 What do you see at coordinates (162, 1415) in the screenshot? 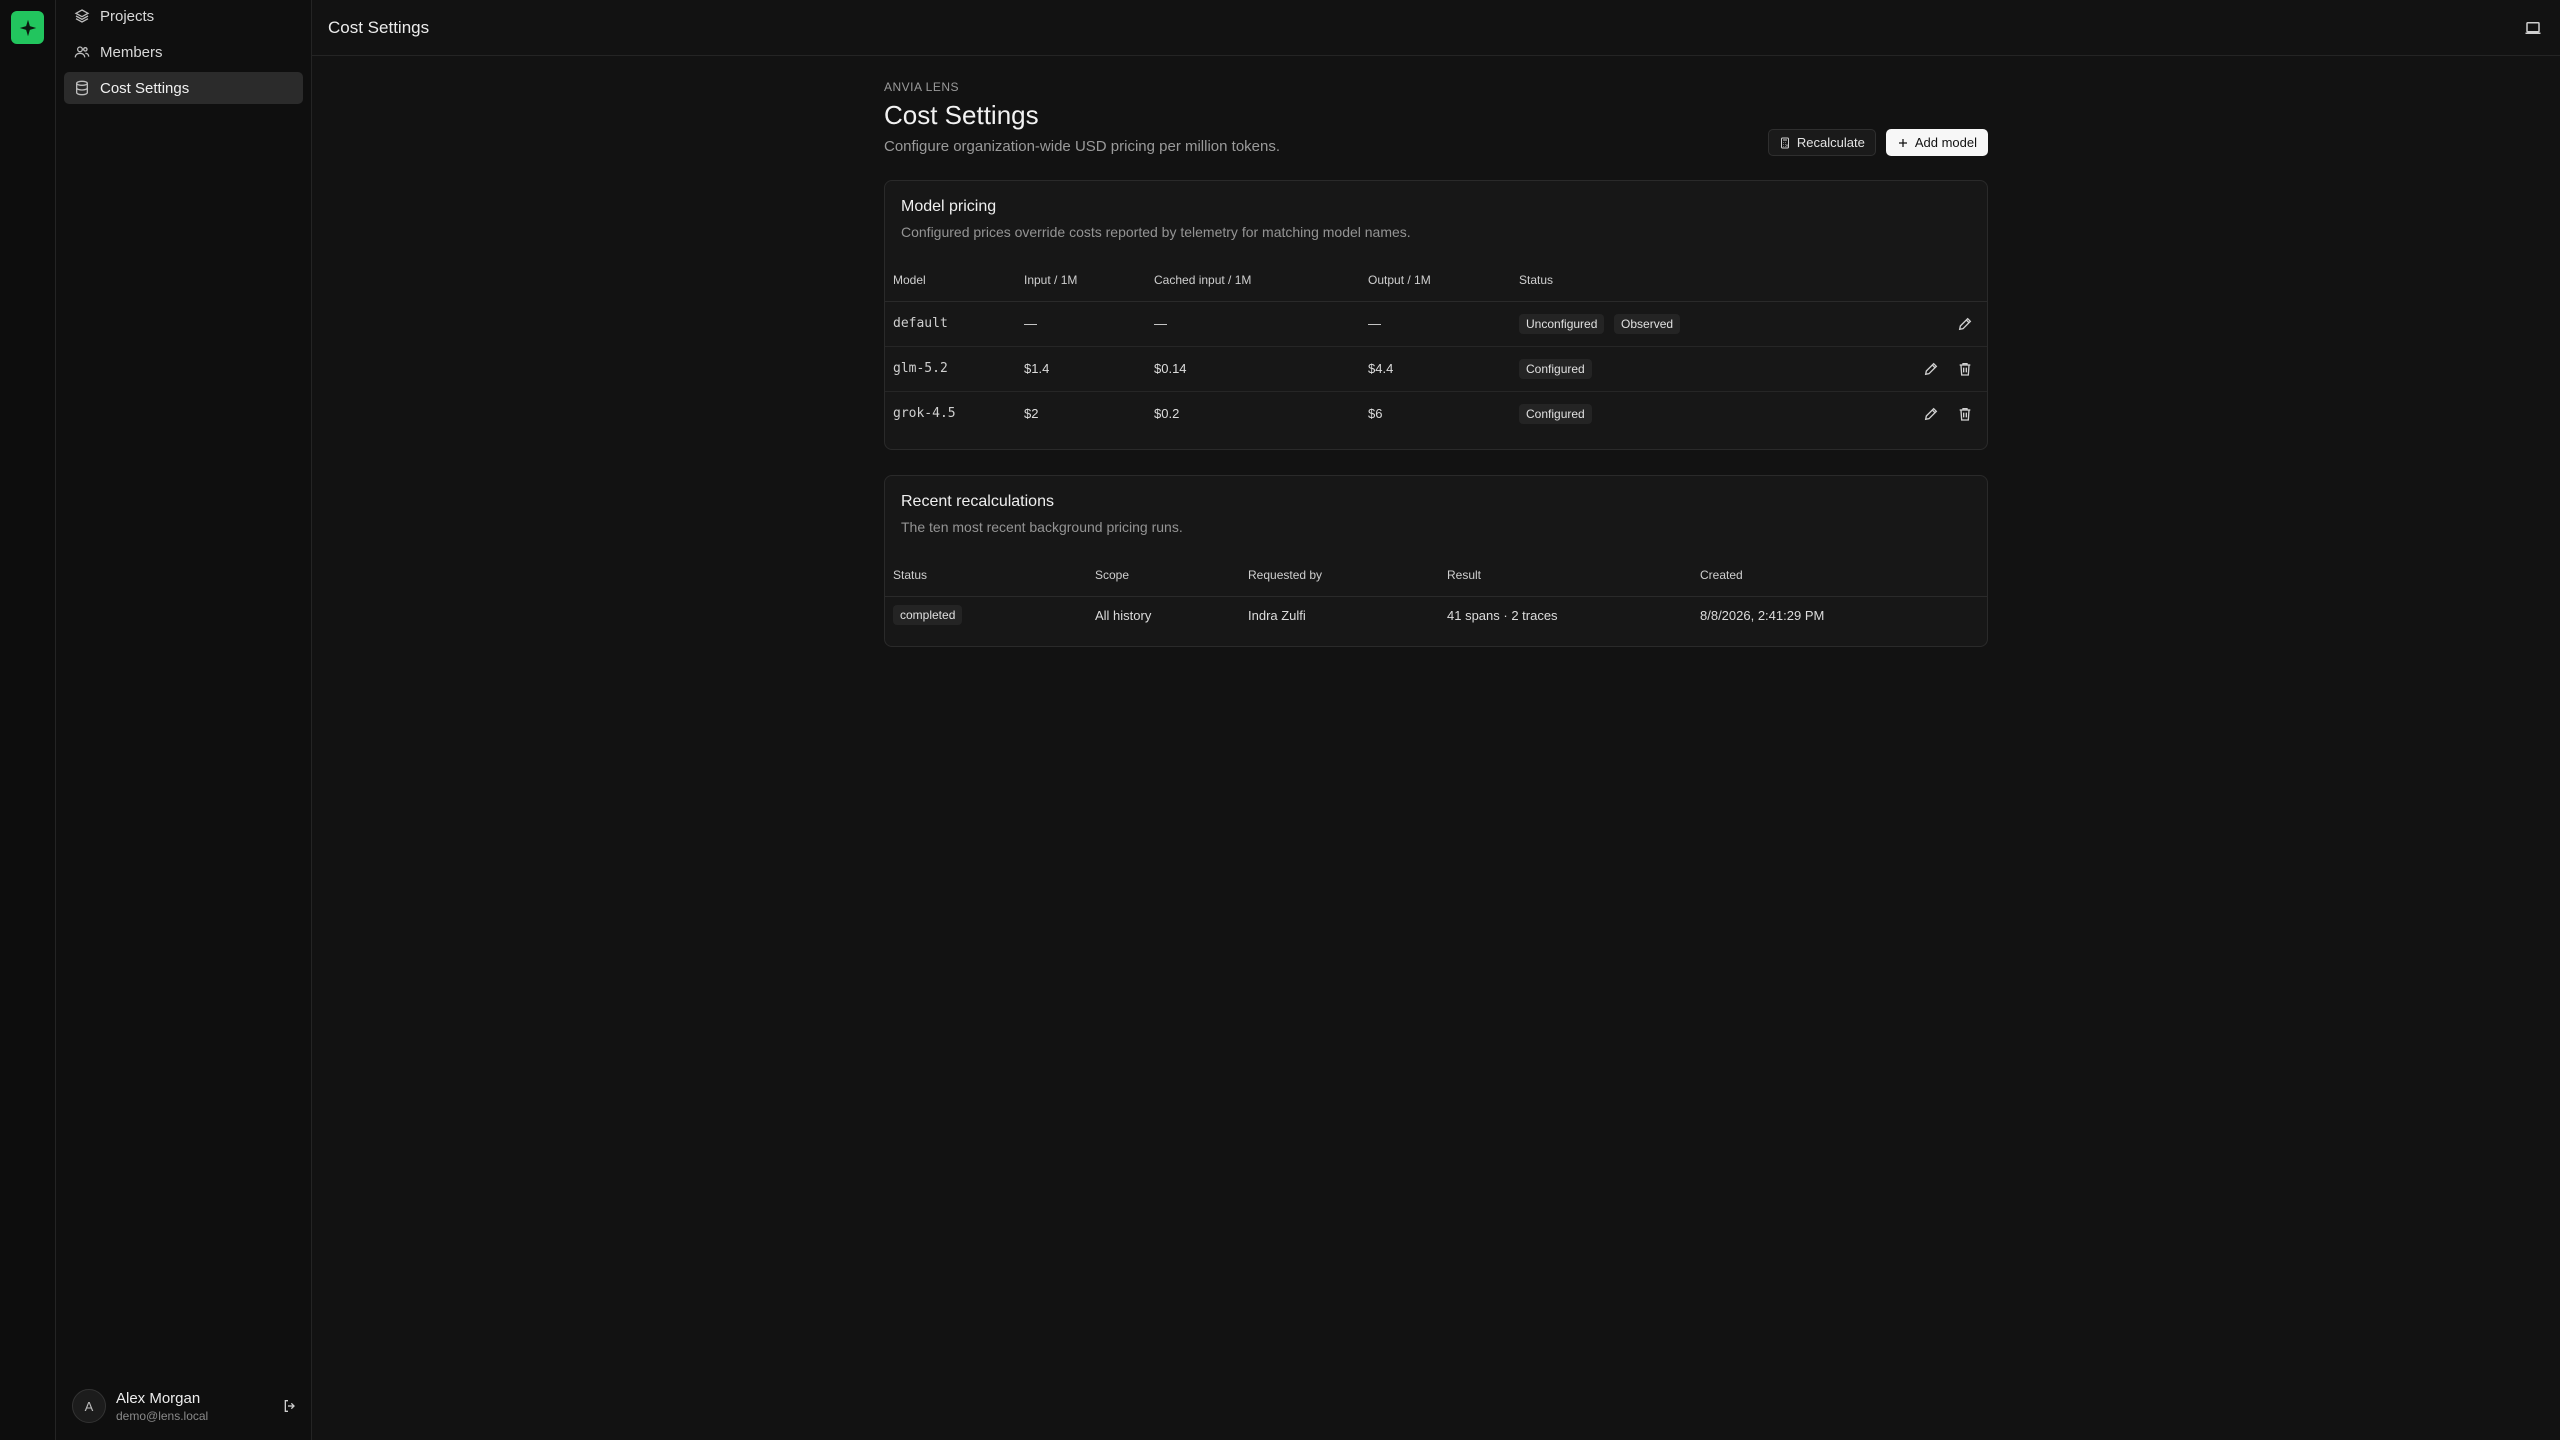
I see `user-email: demo@lens.local` at bounding box center [162, 1415].